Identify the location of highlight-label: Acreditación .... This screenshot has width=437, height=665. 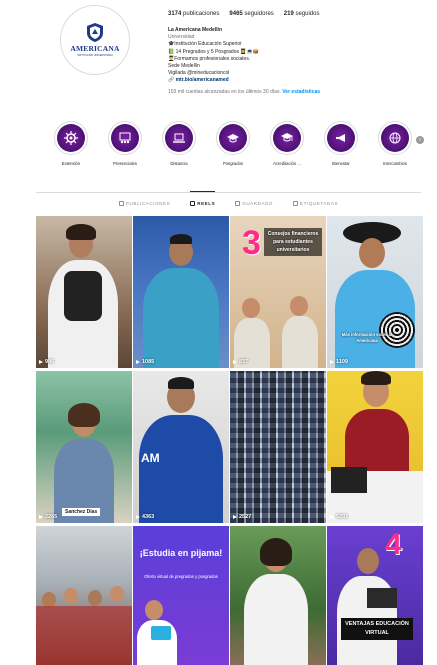
(287, 163).